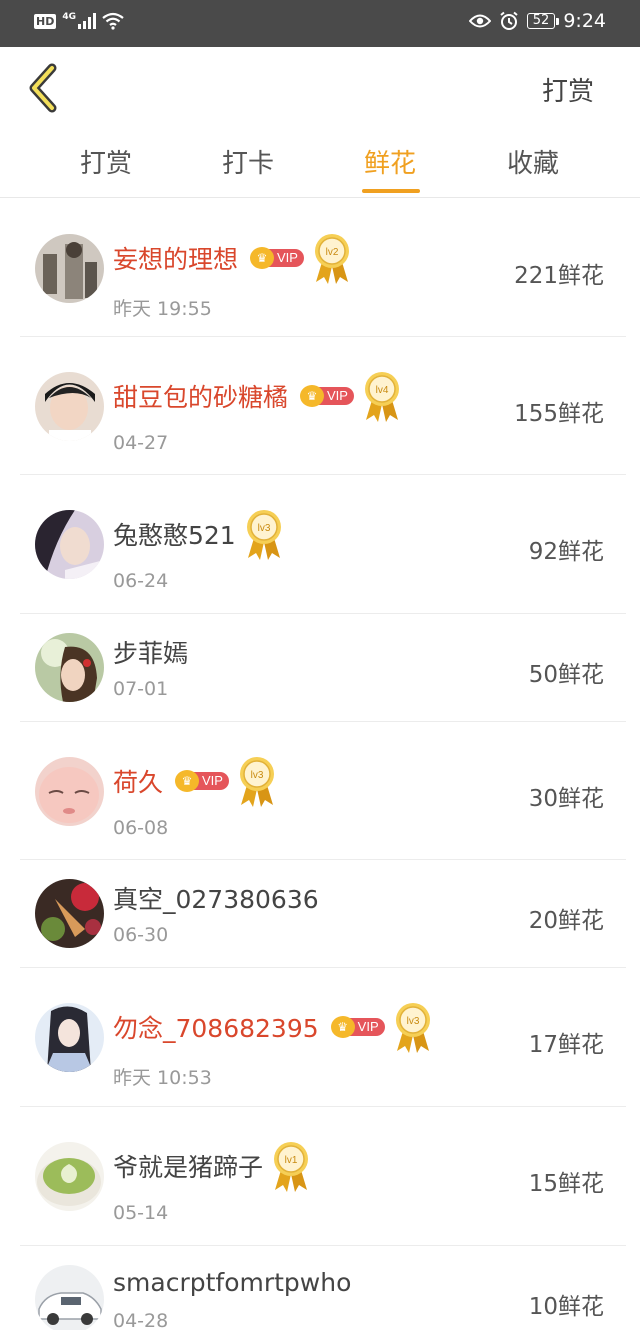  I want to click on timestamp: 06-30, so click(141, 935).